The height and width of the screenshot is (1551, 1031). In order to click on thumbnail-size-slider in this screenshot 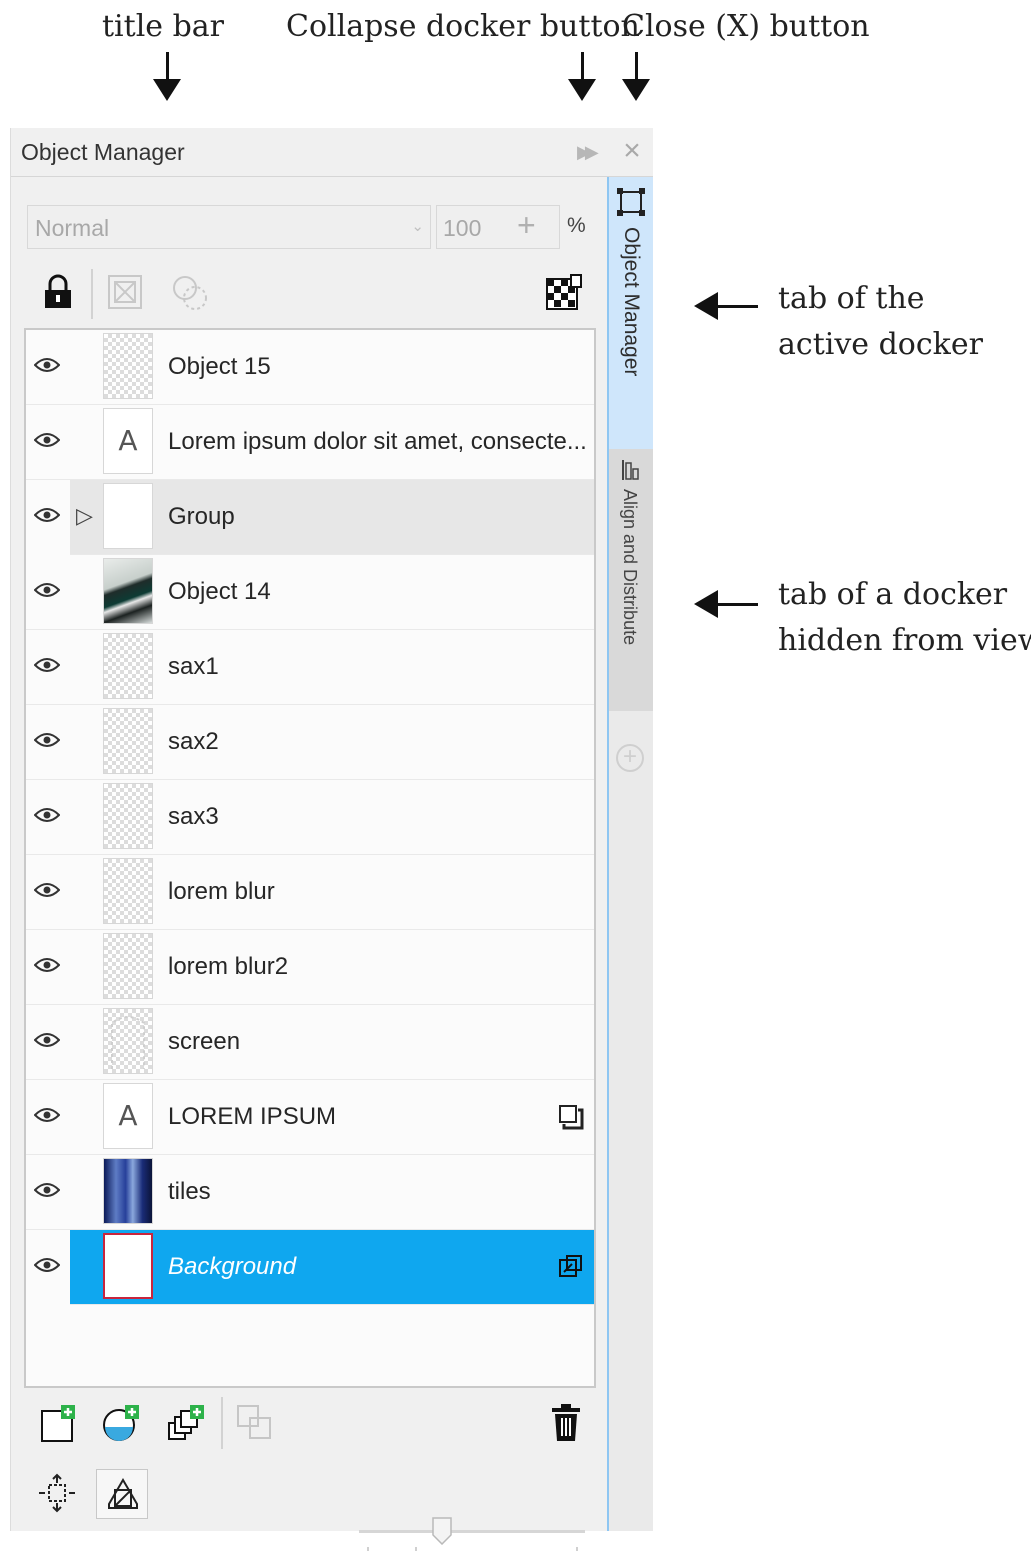, I will do `click(472, 1531)`.